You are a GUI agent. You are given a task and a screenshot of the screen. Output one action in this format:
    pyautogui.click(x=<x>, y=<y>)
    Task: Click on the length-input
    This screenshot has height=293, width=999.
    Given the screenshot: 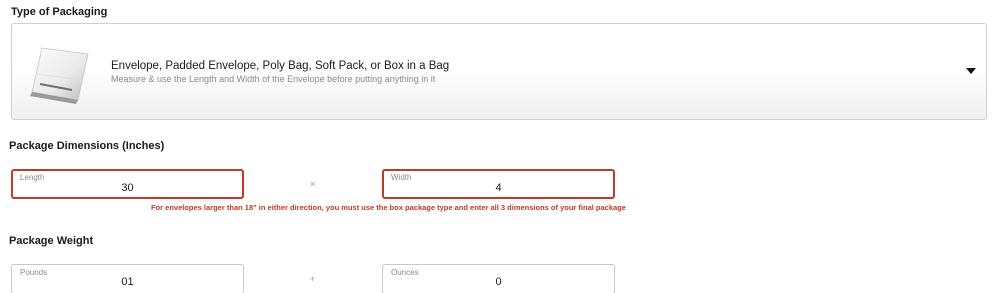 What is the action you would take?
    pyautogui.click(x=127, y=188)
    